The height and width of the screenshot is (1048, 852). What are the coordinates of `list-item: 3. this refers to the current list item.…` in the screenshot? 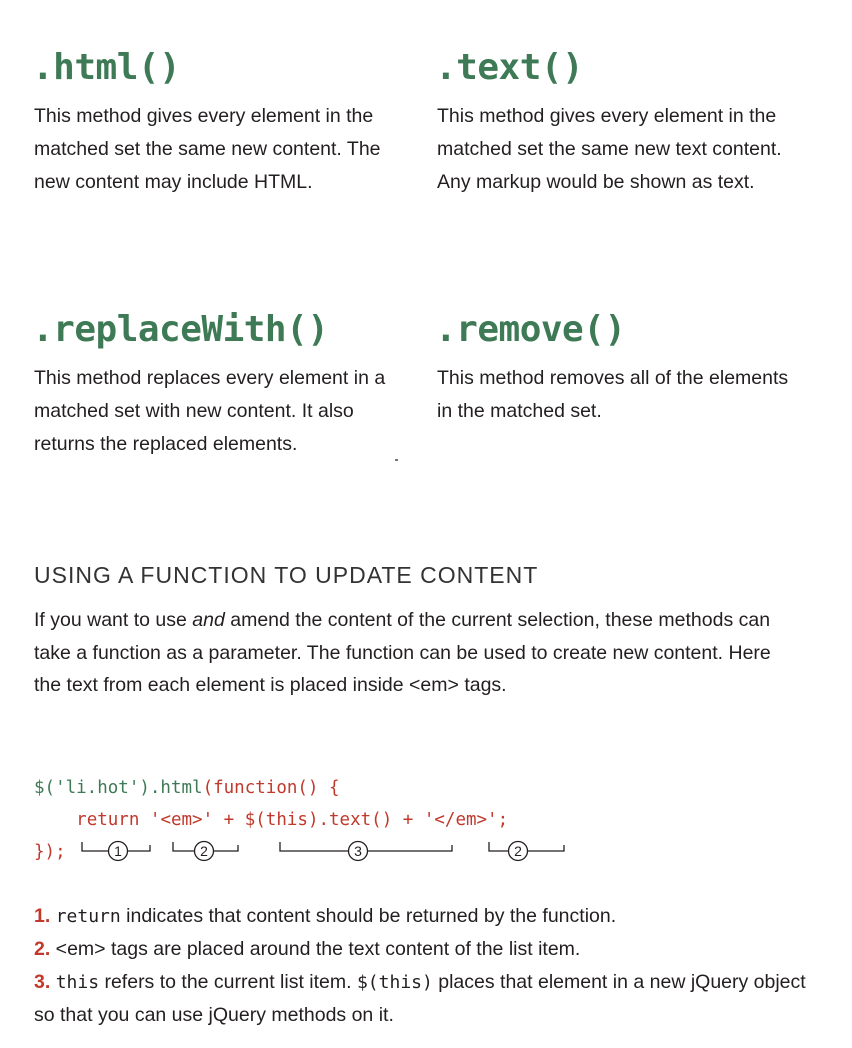 It's located at (429, 999).